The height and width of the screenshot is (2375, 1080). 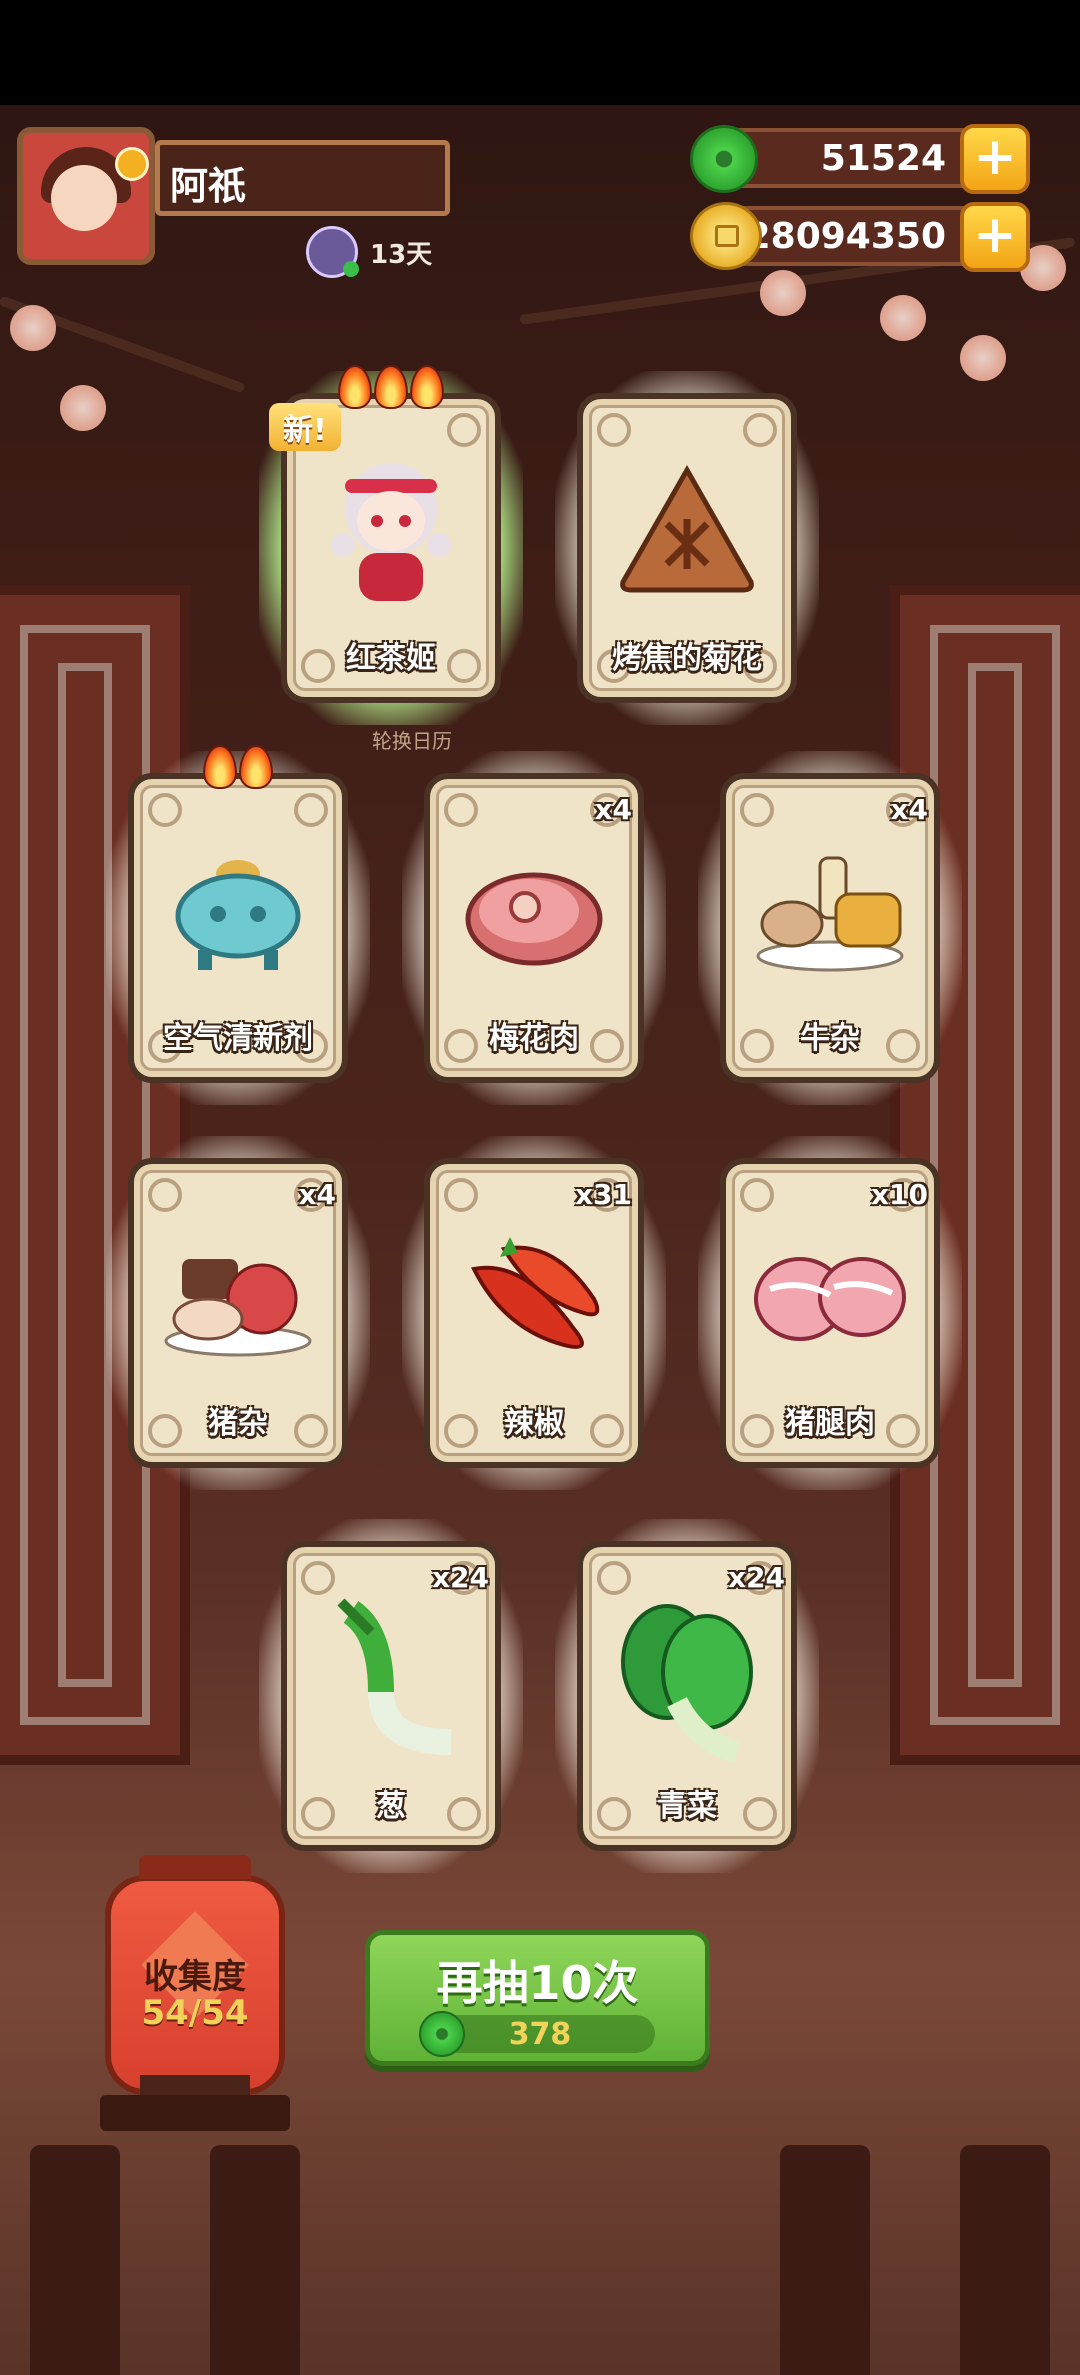 What do you see at coordinates (603, 1194) in the screenshot?
I see `card-count: x31` at bounding box center [603, 1194].